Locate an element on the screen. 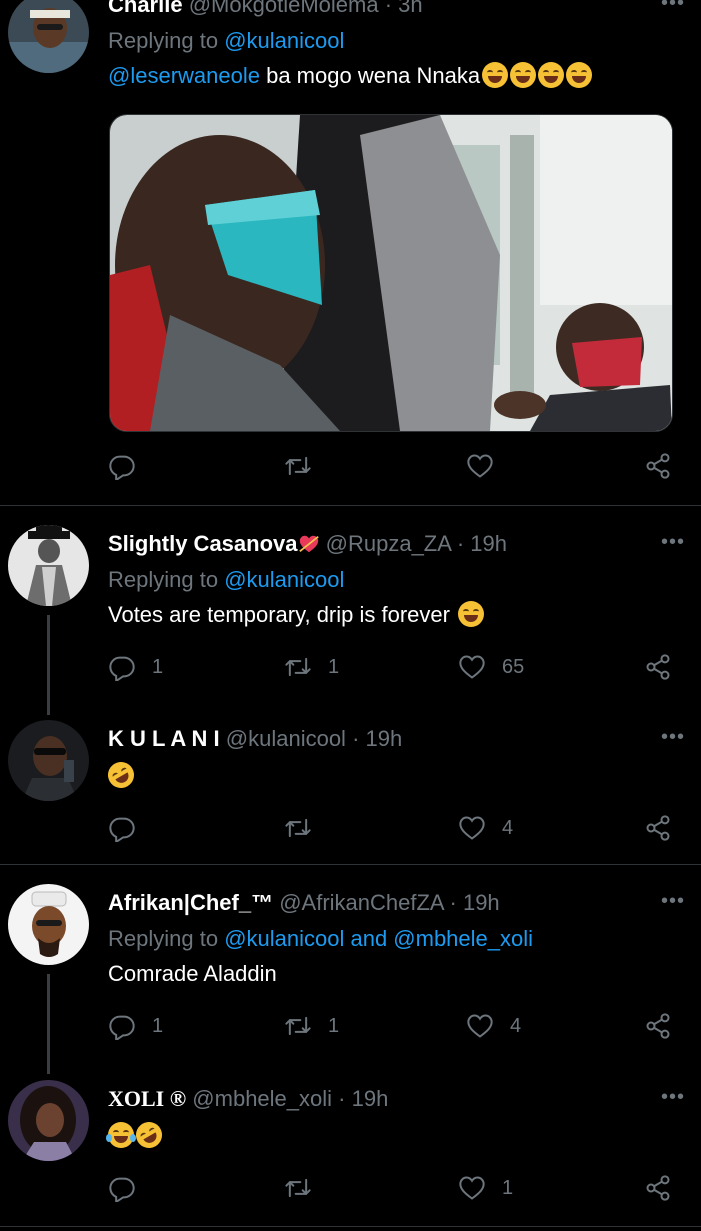  like-count: 1 is located at coordinates (508, 1187).